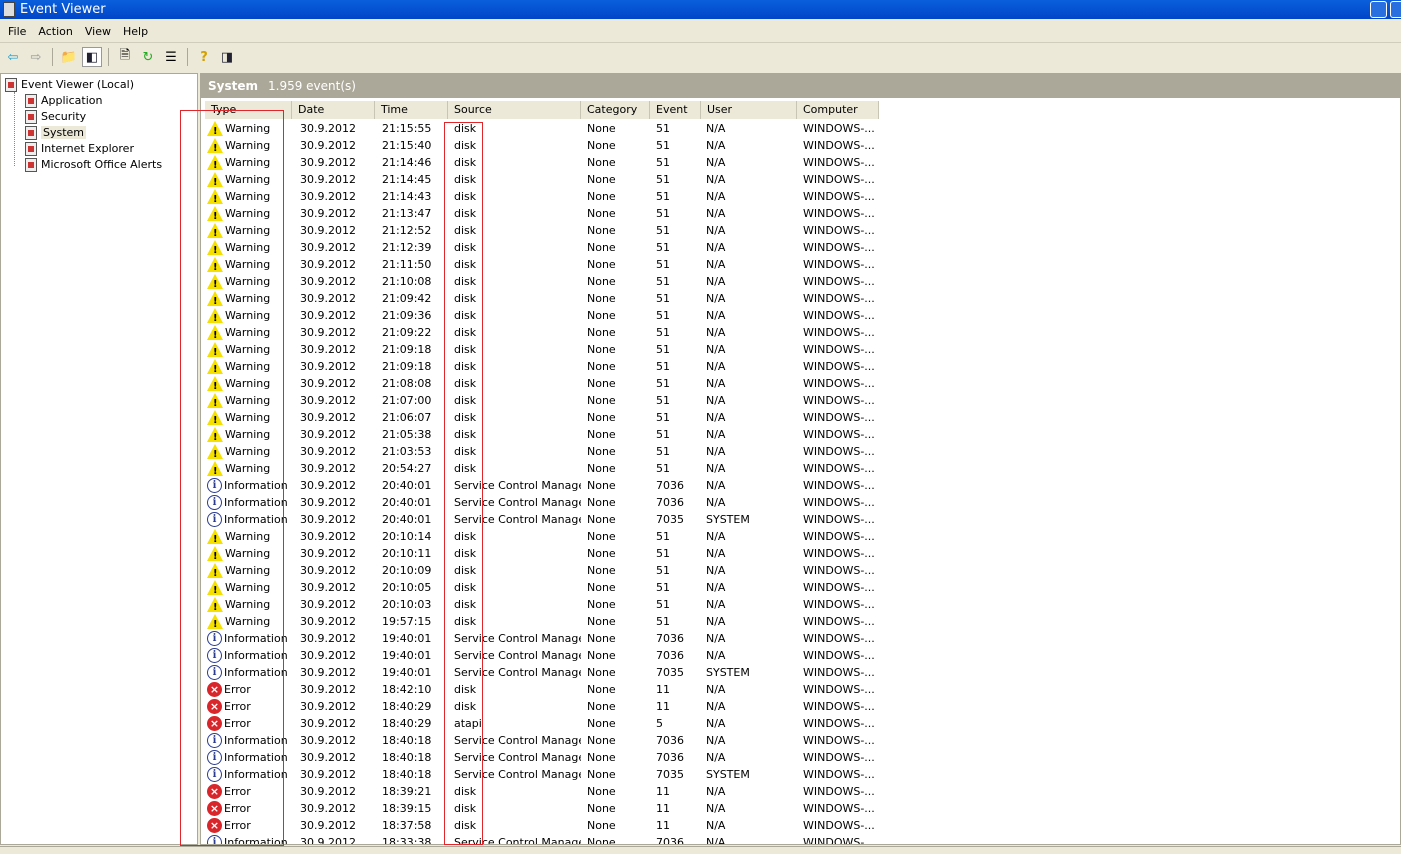 The width and height of the screenshot is (1401, 854). I want to click on menu-view: View, so click(98, 31).